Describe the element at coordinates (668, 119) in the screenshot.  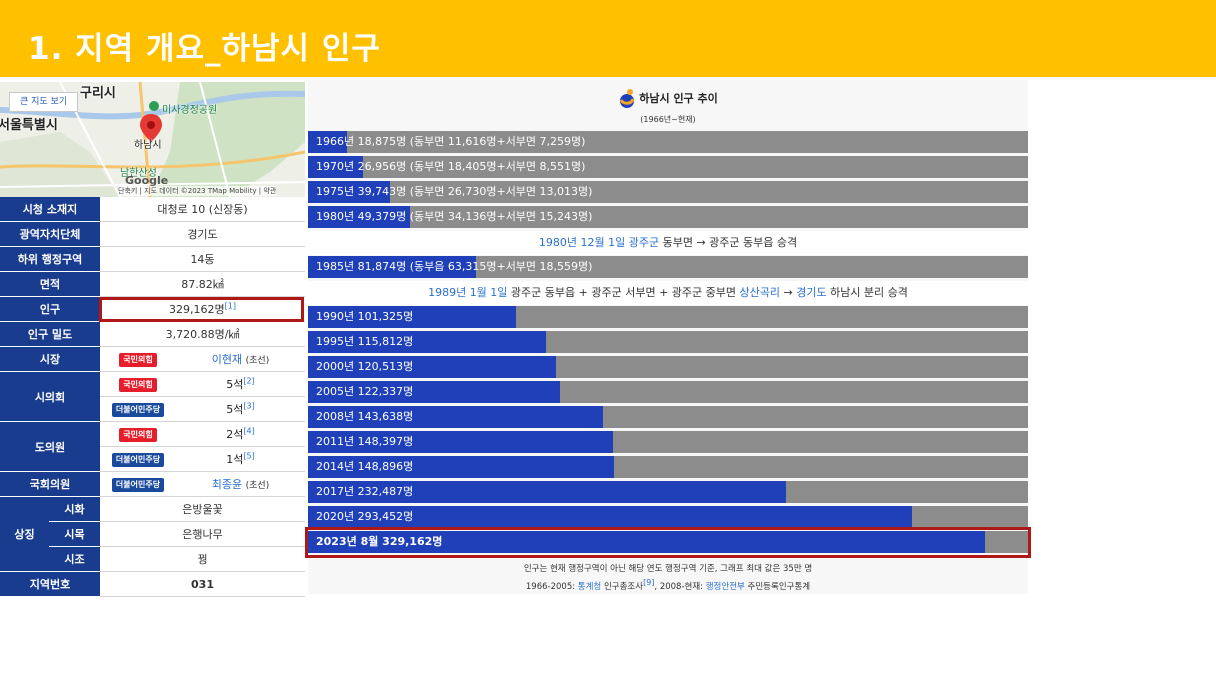
I see `chart-subtitle: (1966년~현재)` at that location.